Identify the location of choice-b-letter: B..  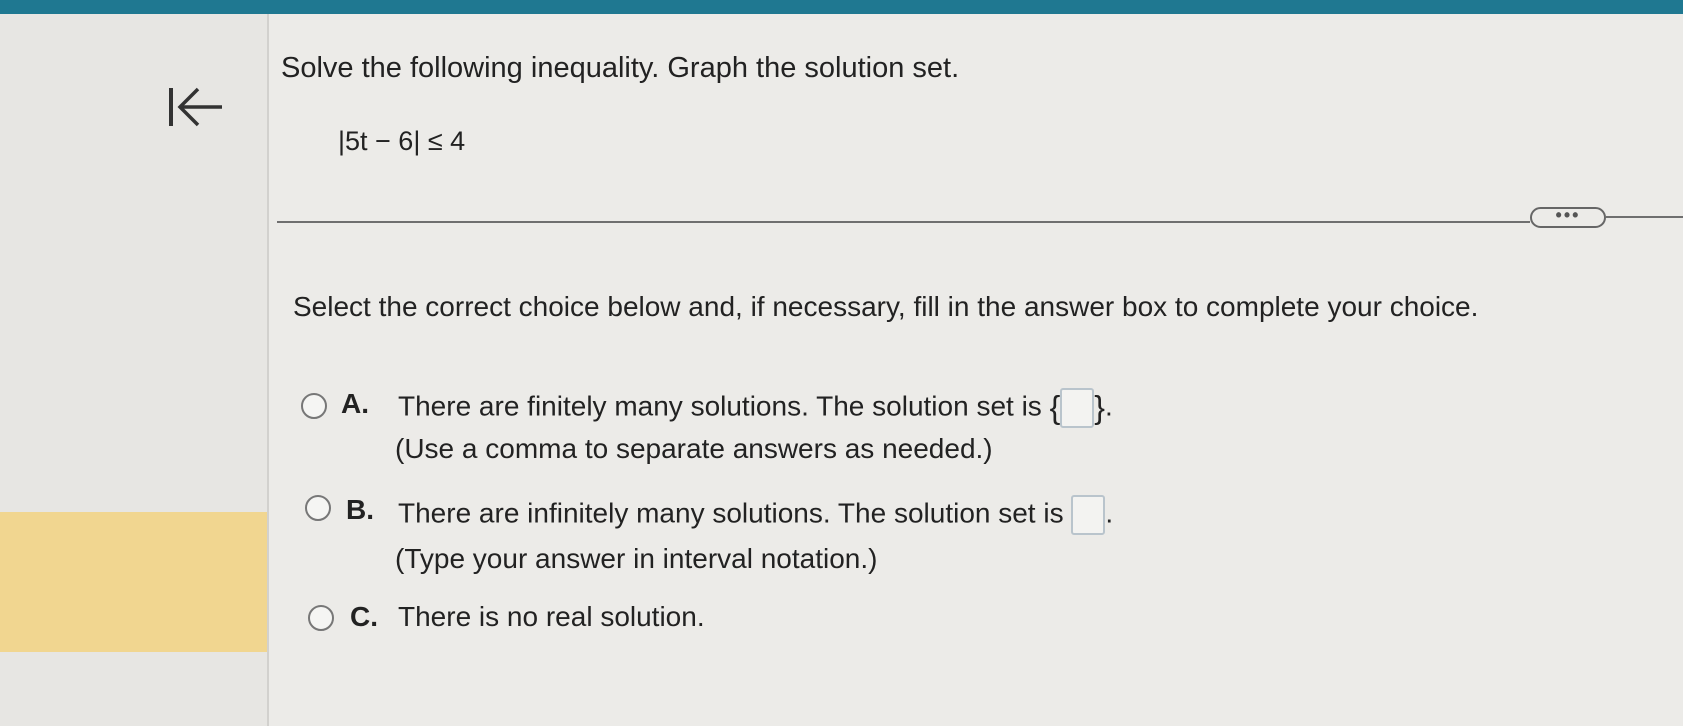
(360, 509).